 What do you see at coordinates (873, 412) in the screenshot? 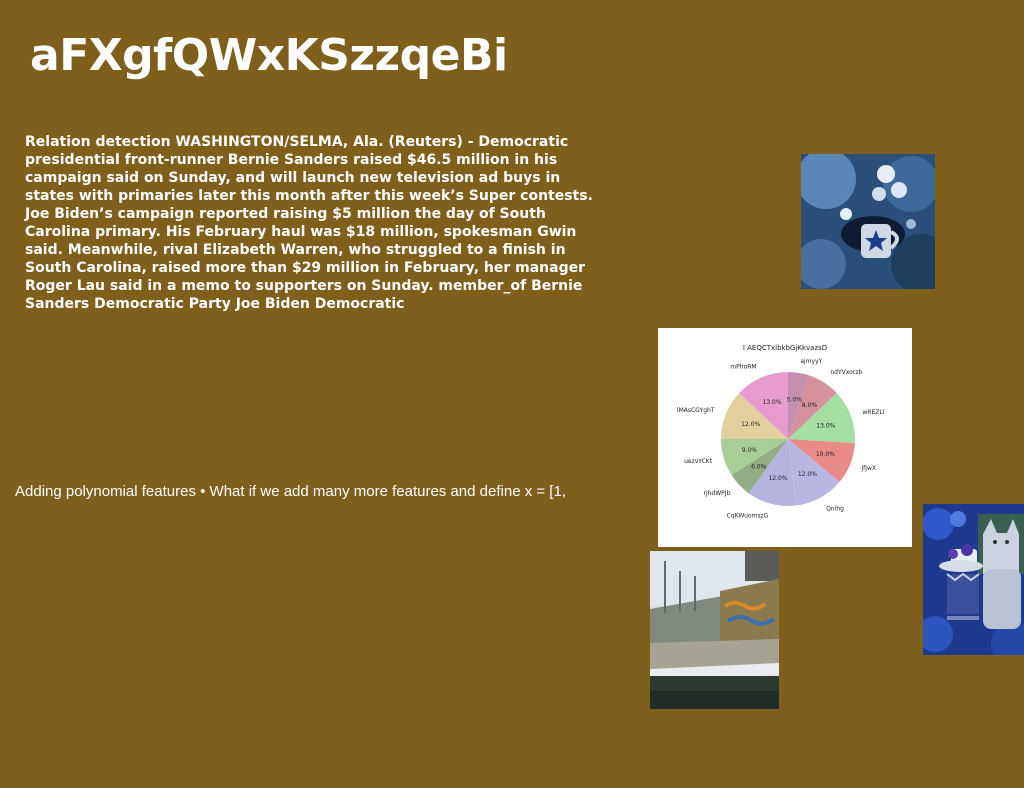
I see `pie-slice-label: wREZLl` at bounding box center [873, 412].